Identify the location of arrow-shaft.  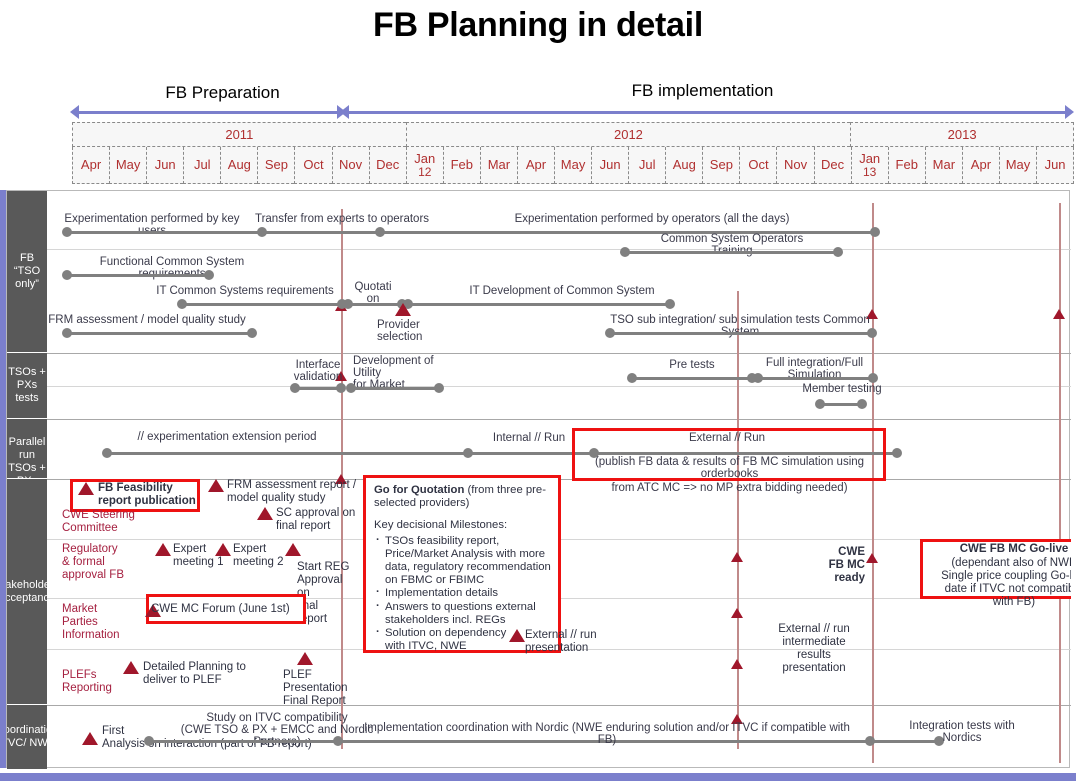
(707, 112).